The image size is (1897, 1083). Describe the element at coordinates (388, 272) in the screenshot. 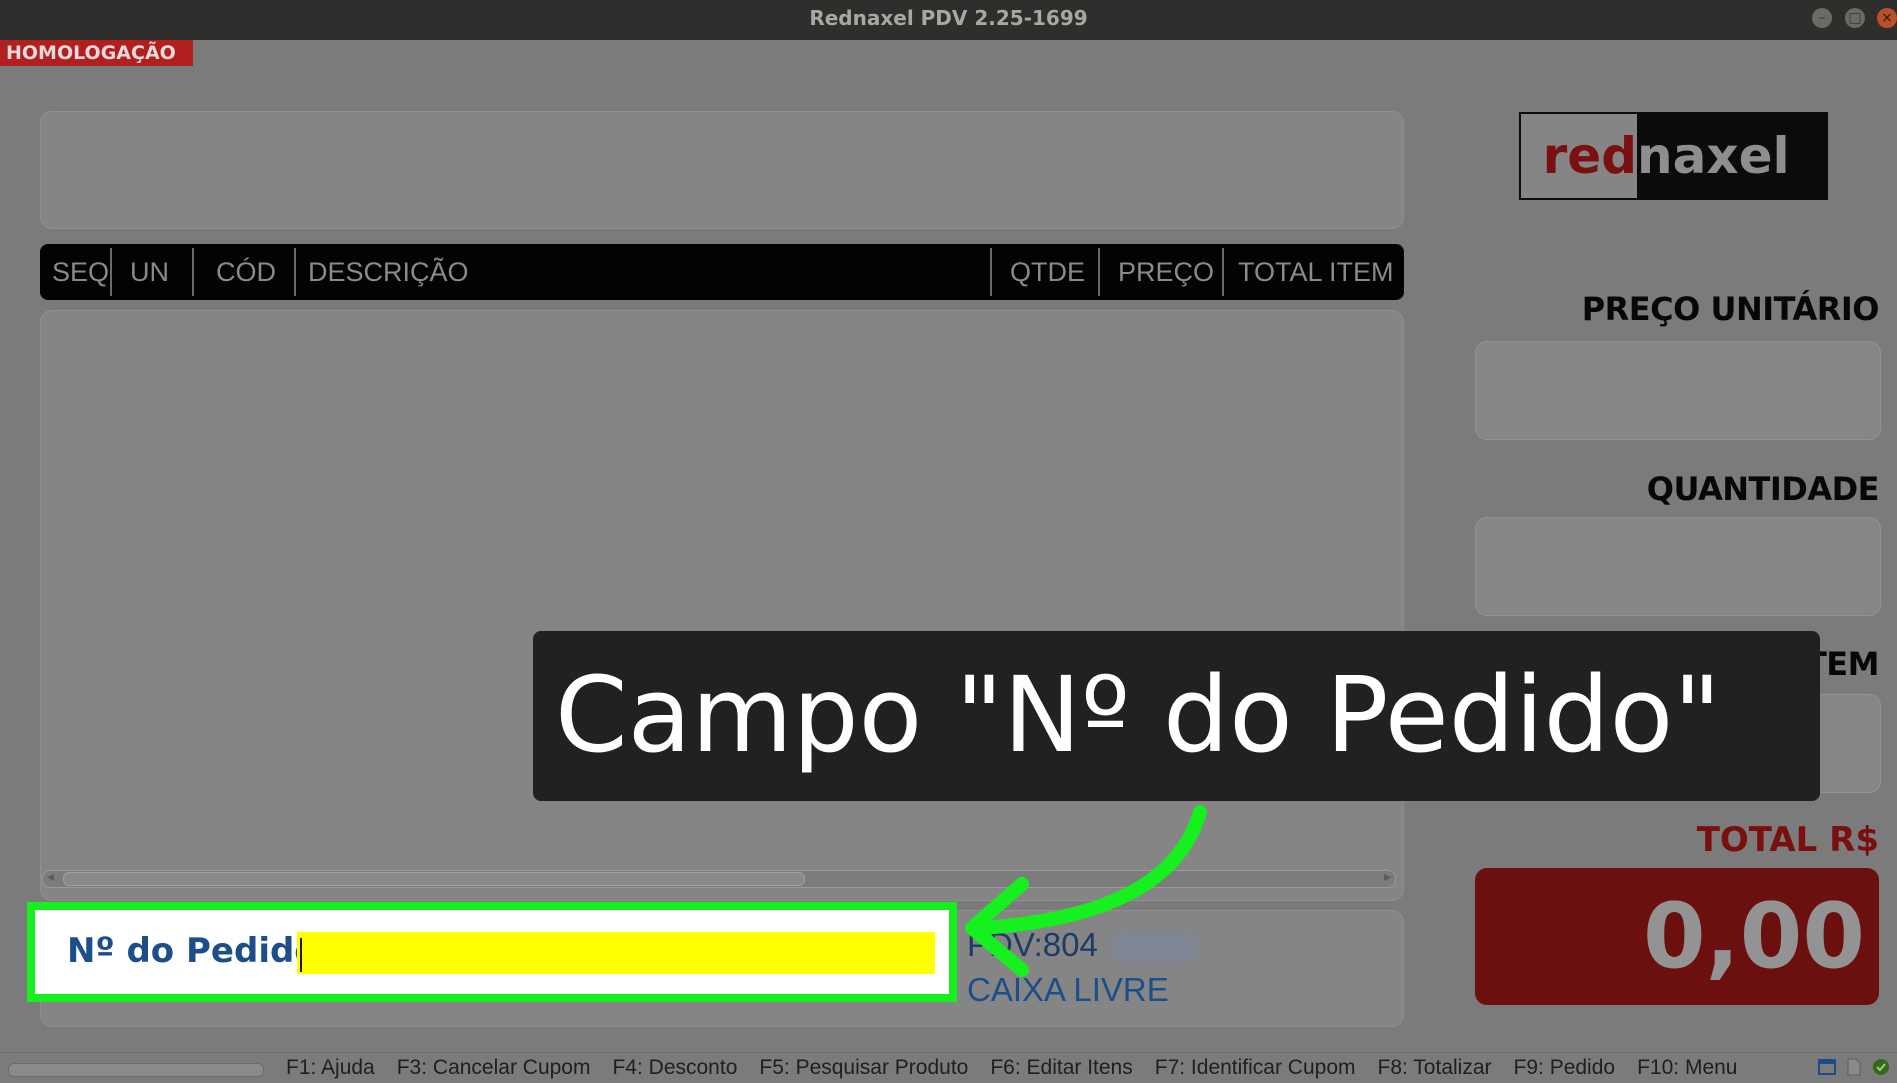

I see `column-header-descricao: DESCRIÇÃO` at that location.